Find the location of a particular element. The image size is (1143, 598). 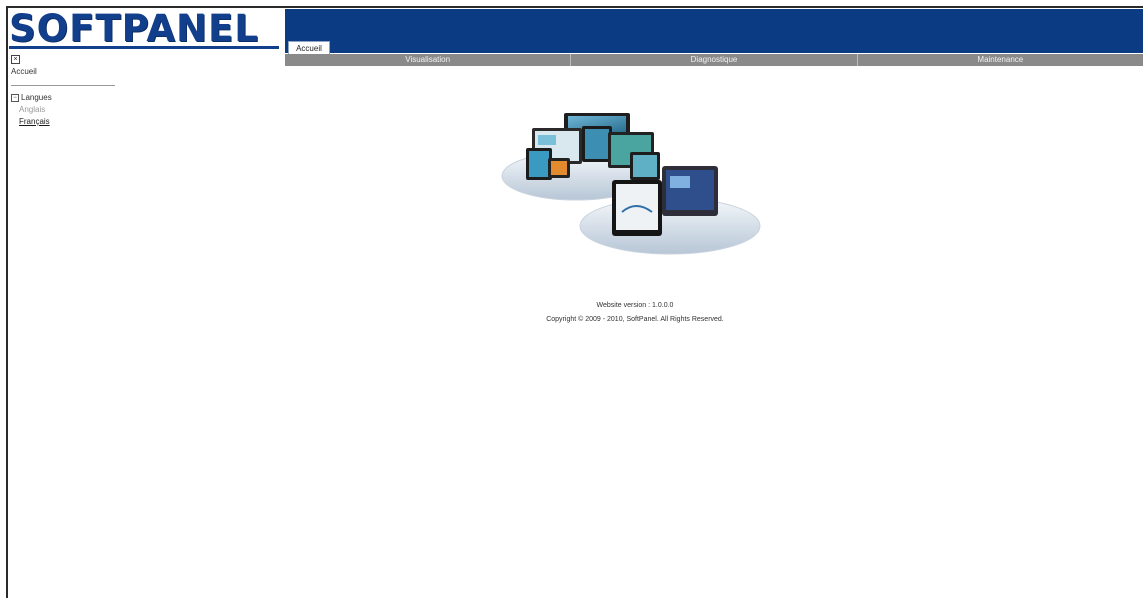

softpanel-devices-image is located at coordinates (631, 184).